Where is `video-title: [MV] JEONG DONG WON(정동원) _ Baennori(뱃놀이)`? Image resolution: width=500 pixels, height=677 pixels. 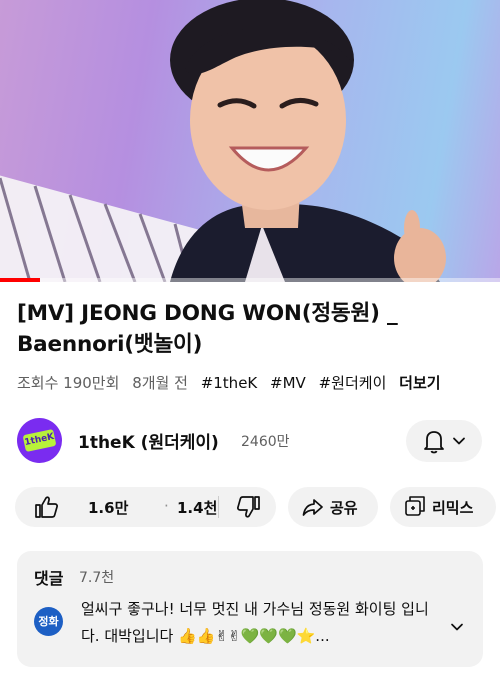 video-title: [MV] JEONG DONG WON(정동원) _ Baennori(뱃놀이) is located at coordinates (207, 329).